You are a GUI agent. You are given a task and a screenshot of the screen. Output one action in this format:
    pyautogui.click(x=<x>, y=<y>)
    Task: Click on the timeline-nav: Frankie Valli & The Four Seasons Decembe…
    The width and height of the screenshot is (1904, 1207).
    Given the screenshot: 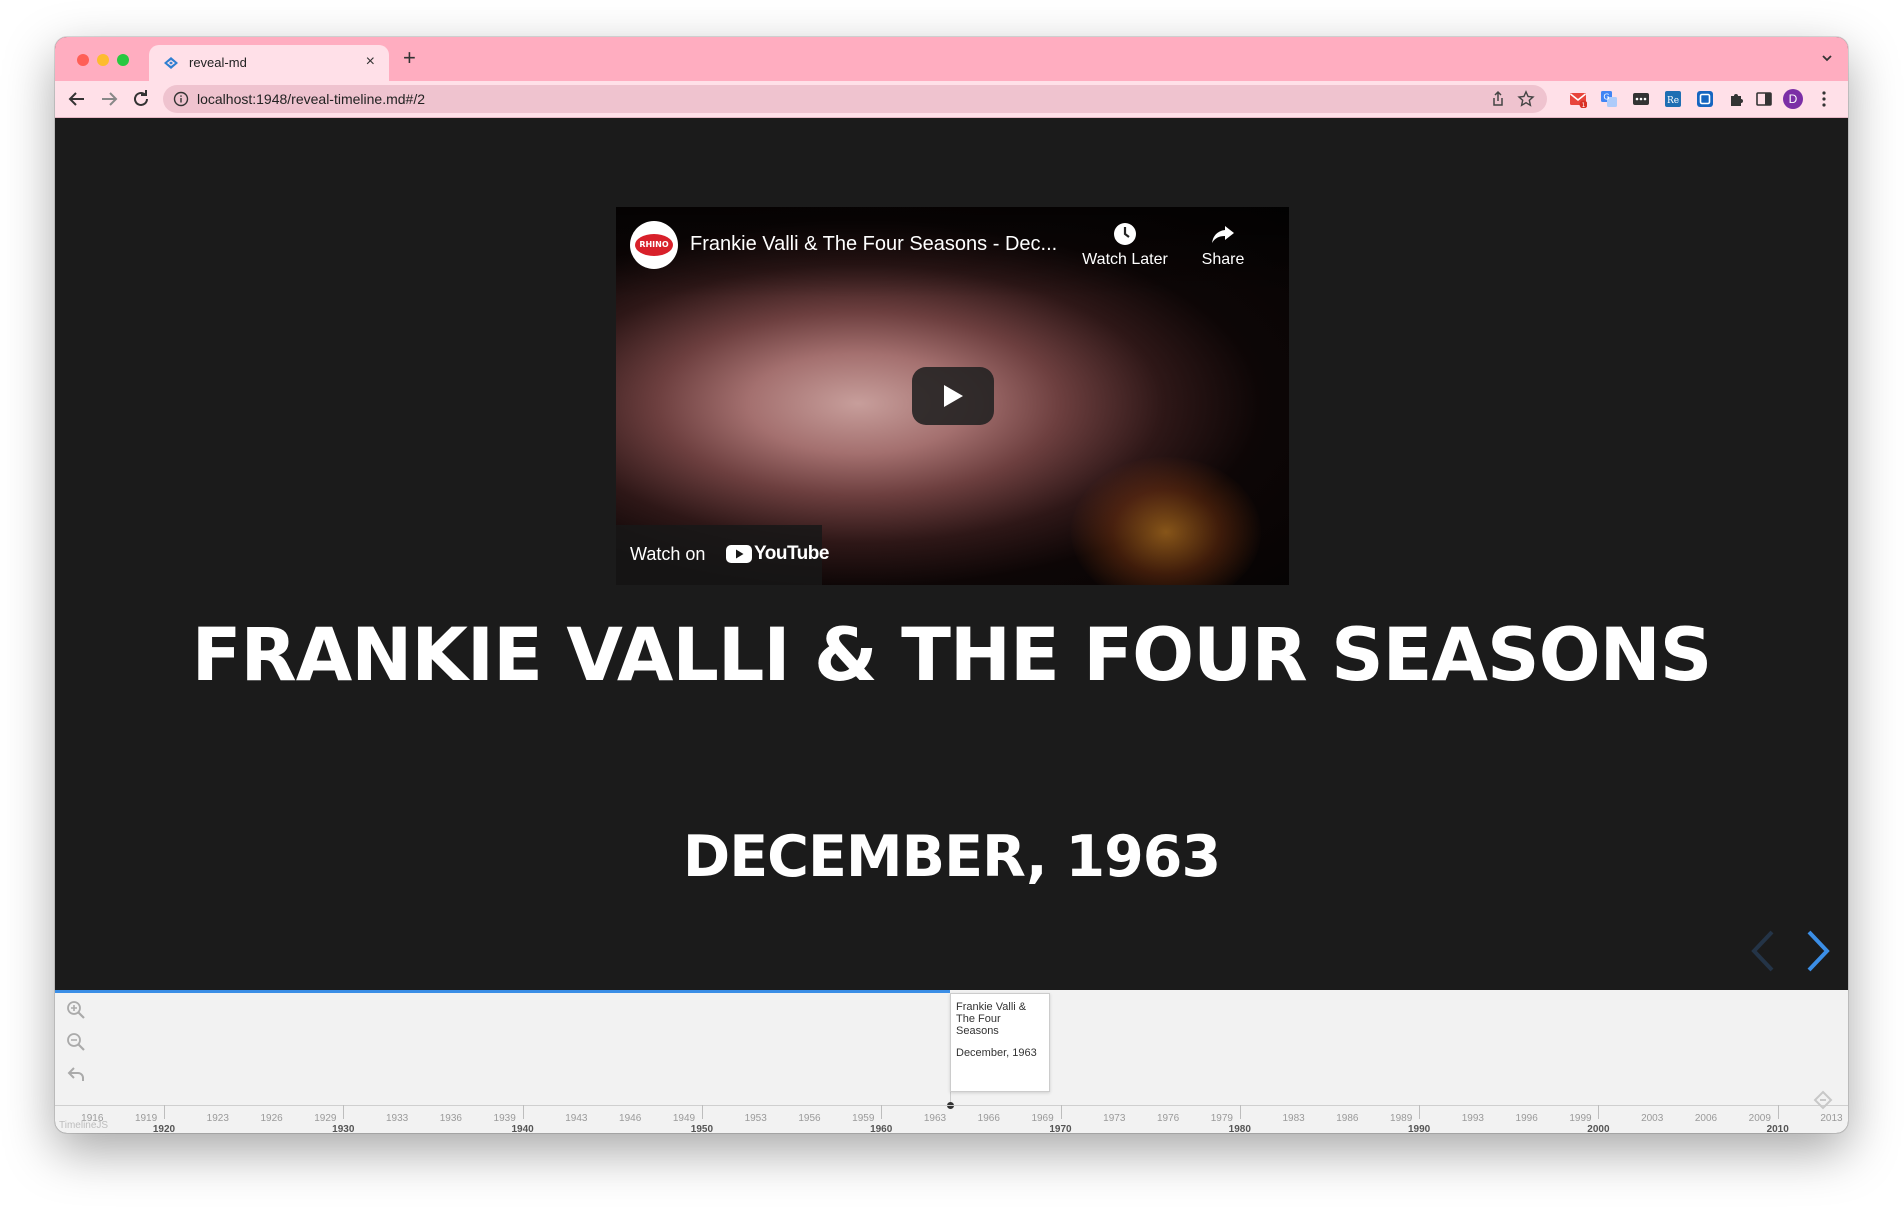 What is the action you would take?
    pyautogui.click(x=951, y=1061)
    